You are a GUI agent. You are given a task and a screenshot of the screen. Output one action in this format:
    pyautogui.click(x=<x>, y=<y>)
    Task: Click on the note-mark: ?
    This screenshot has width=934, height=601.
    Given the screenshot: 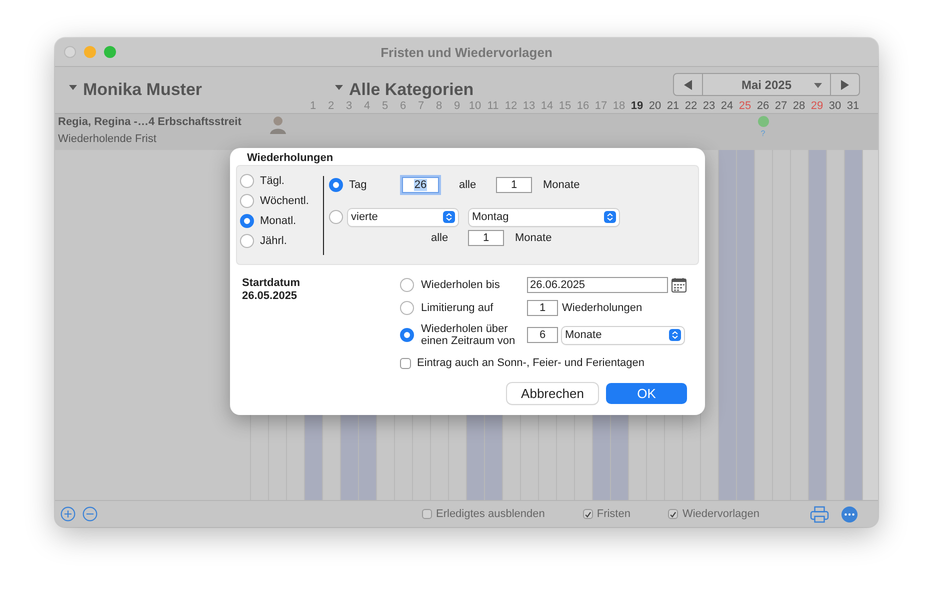 What is the action you would take?
    pyautogui.click(x=763, y=133)
    